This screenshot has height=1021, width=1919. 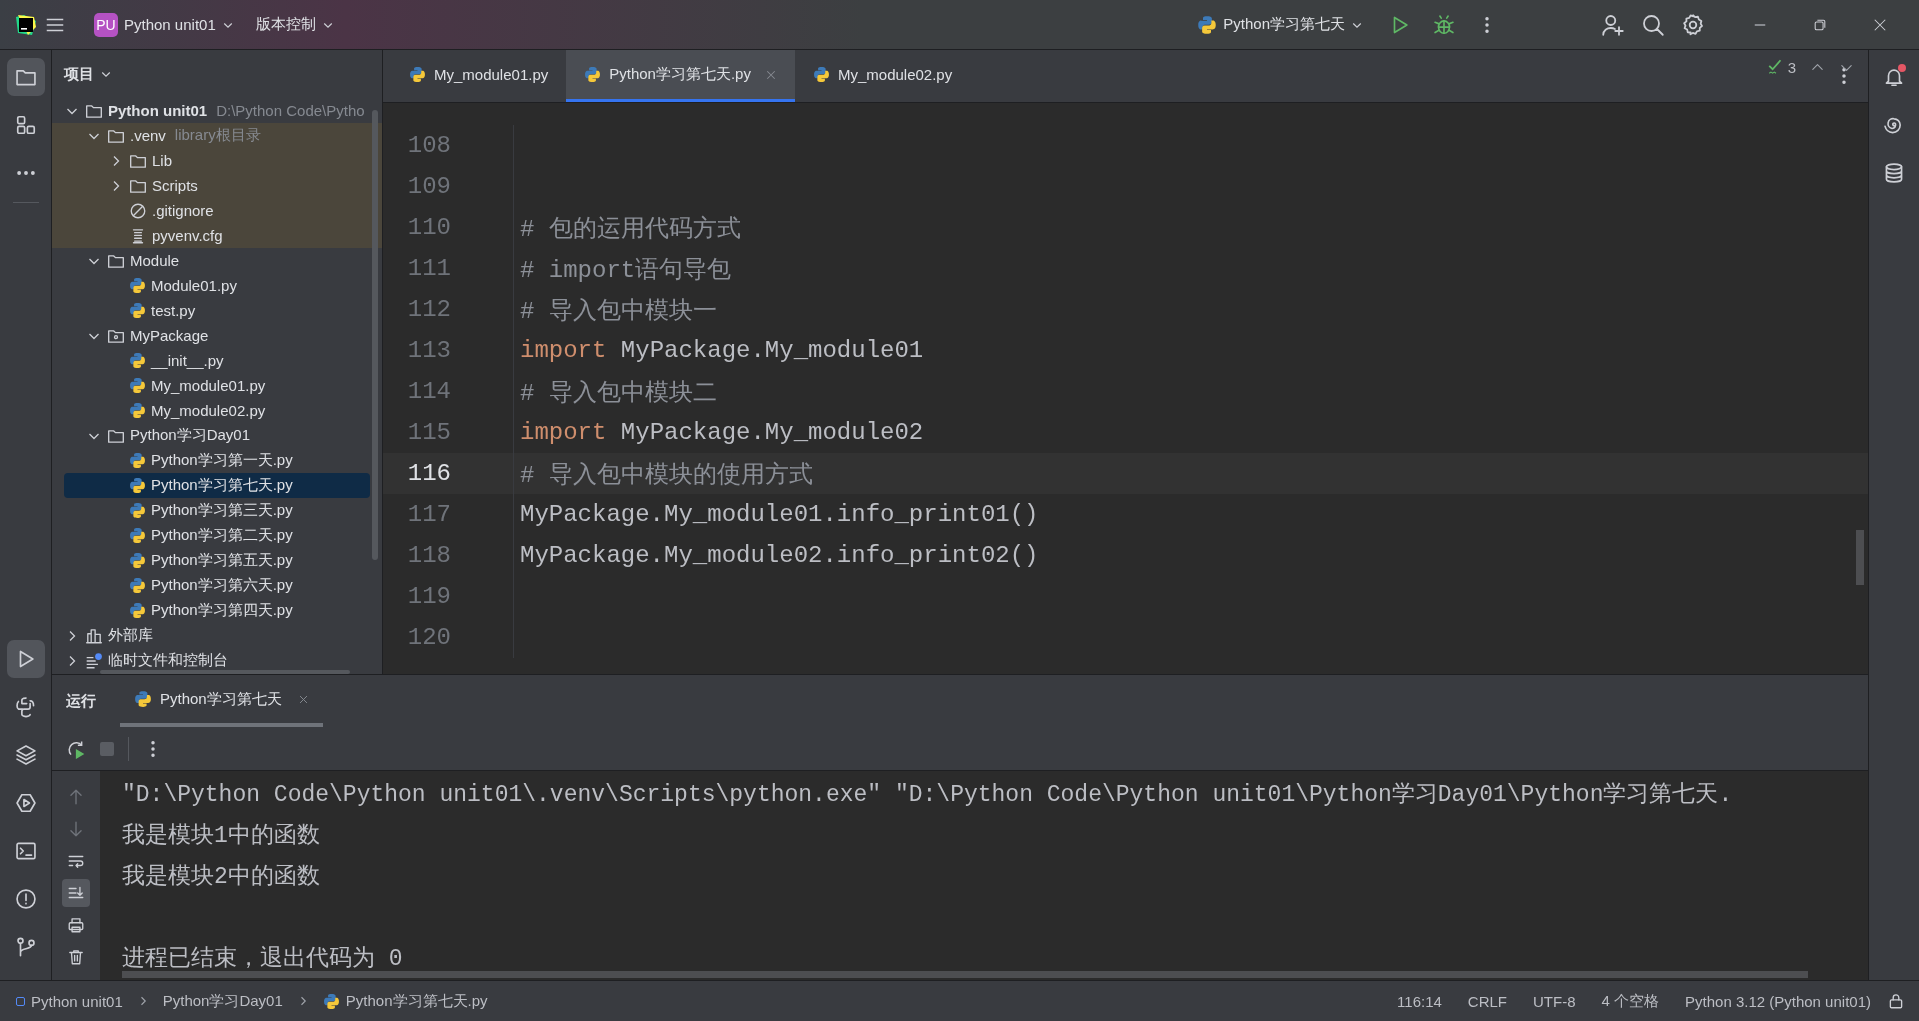 I want to click on tree-item: .gitignore, so click(x=217, y=210).